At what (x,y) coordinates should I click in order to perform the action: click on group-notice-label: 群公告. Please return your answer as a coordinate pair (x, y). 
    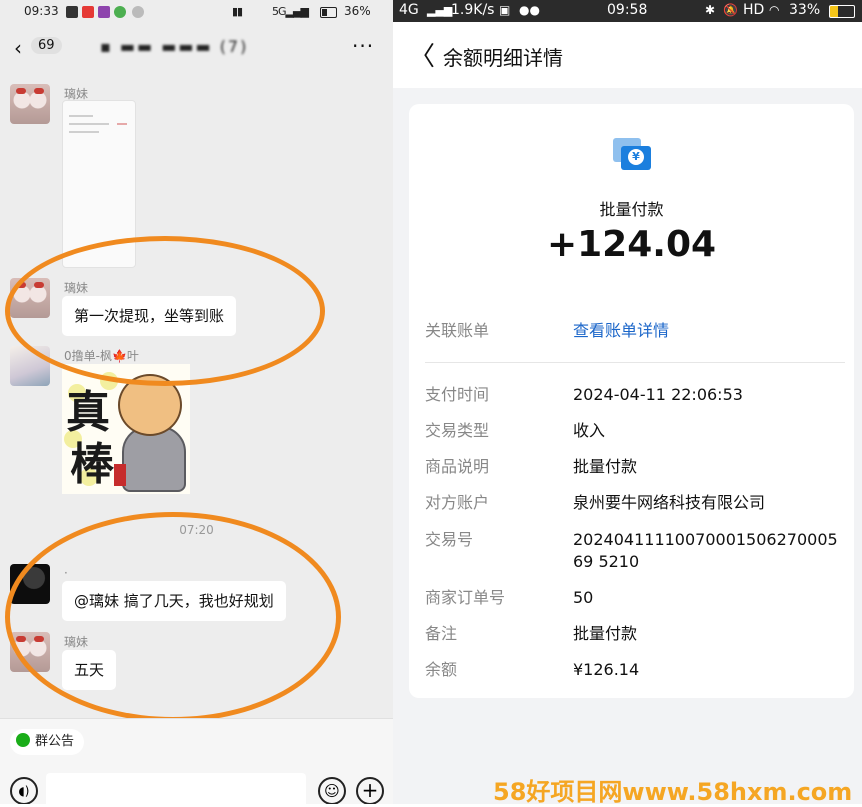
    Looking at the image, I should click on (55, 741).